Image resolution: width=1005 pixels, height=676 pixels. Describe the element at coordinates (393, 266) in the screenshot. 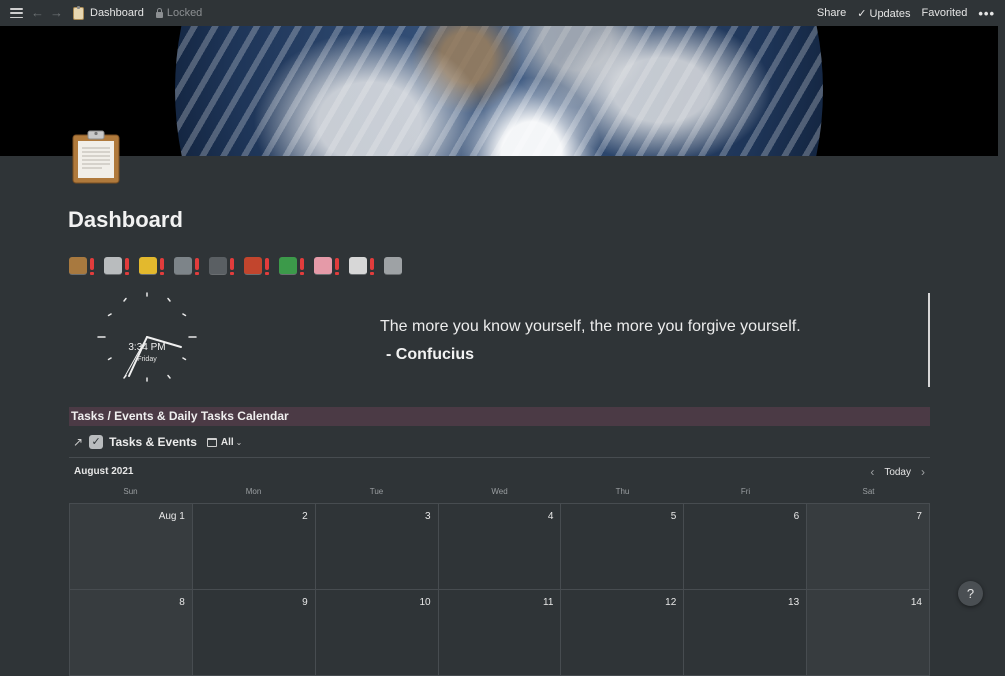

I see `notepad-icon` at that location.